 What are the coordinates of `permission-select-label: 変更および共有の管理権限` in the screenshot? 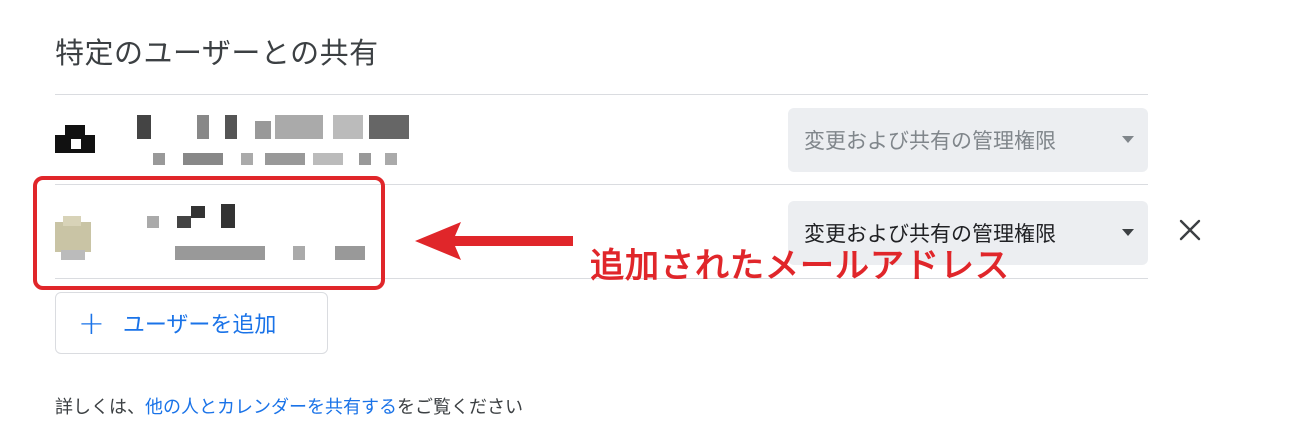 It's located at (930, 141).